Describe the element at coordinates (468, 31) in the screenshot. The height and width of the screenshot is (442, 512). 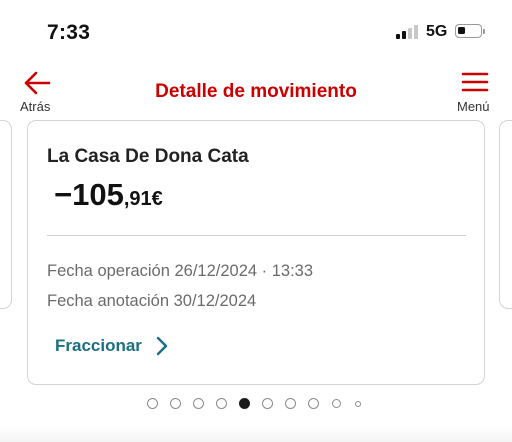
I see `battery-icon` at that location.